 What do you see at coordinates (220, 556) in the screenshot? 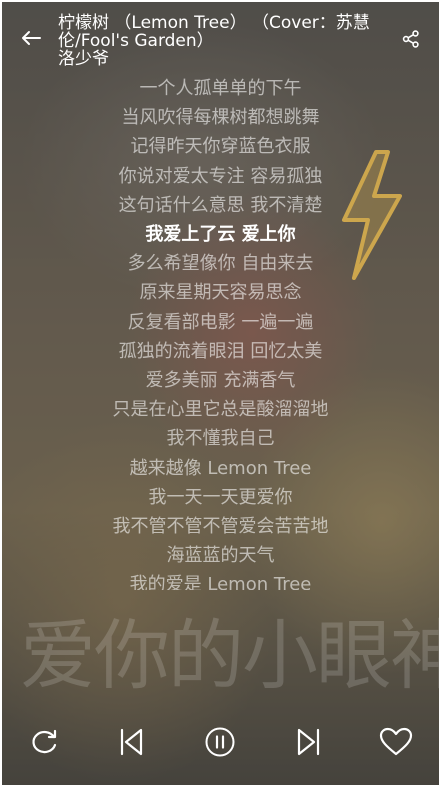
I see `lyric-line: 海蓝蓝的天气` at bounding box center [220, 556].